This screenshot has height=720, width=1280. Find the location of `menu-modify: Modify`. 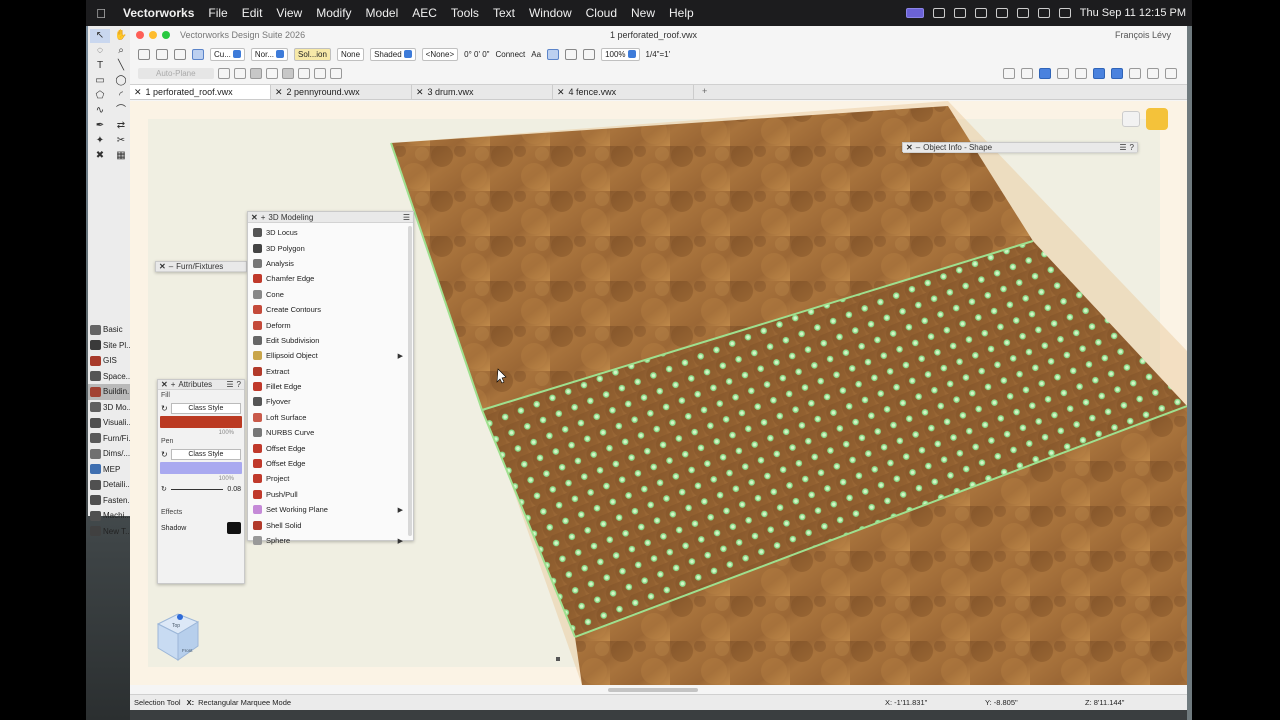

menu-modify: Modify is located at coordinates (333, 13).